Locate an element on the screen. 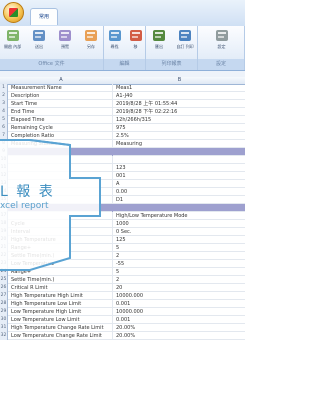 This screenshot has width=320, height=400. row-number: 17 is located at coordinates (4, 216).